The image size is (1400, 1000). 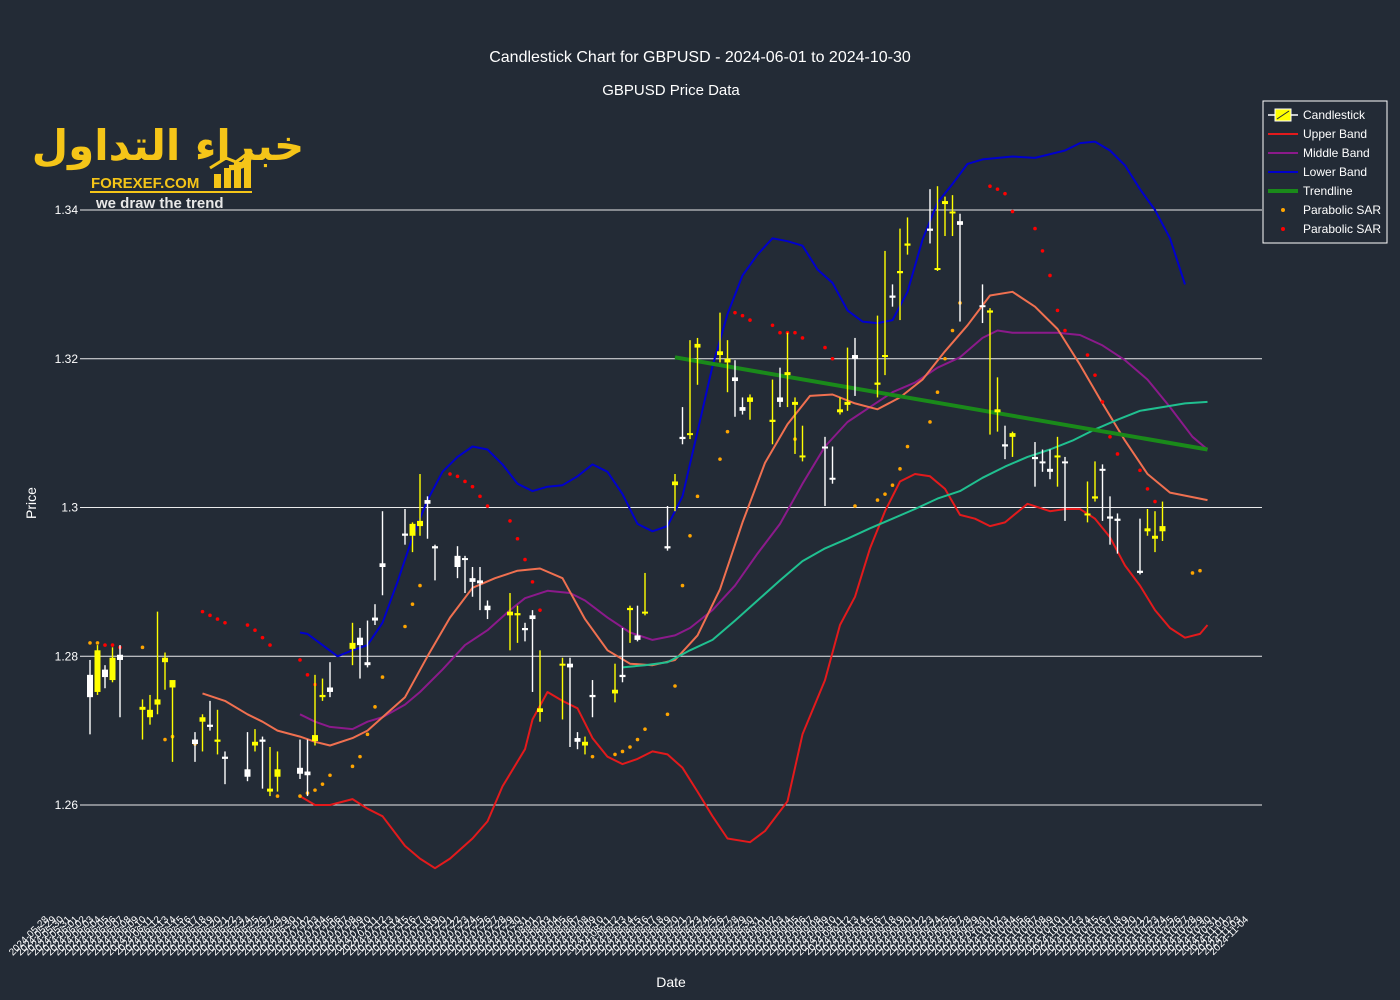 What do you see at coordinates (67, 805) in the screenshot?
I see `y-tick-label: 1.26` at bounding box center [67, 805].